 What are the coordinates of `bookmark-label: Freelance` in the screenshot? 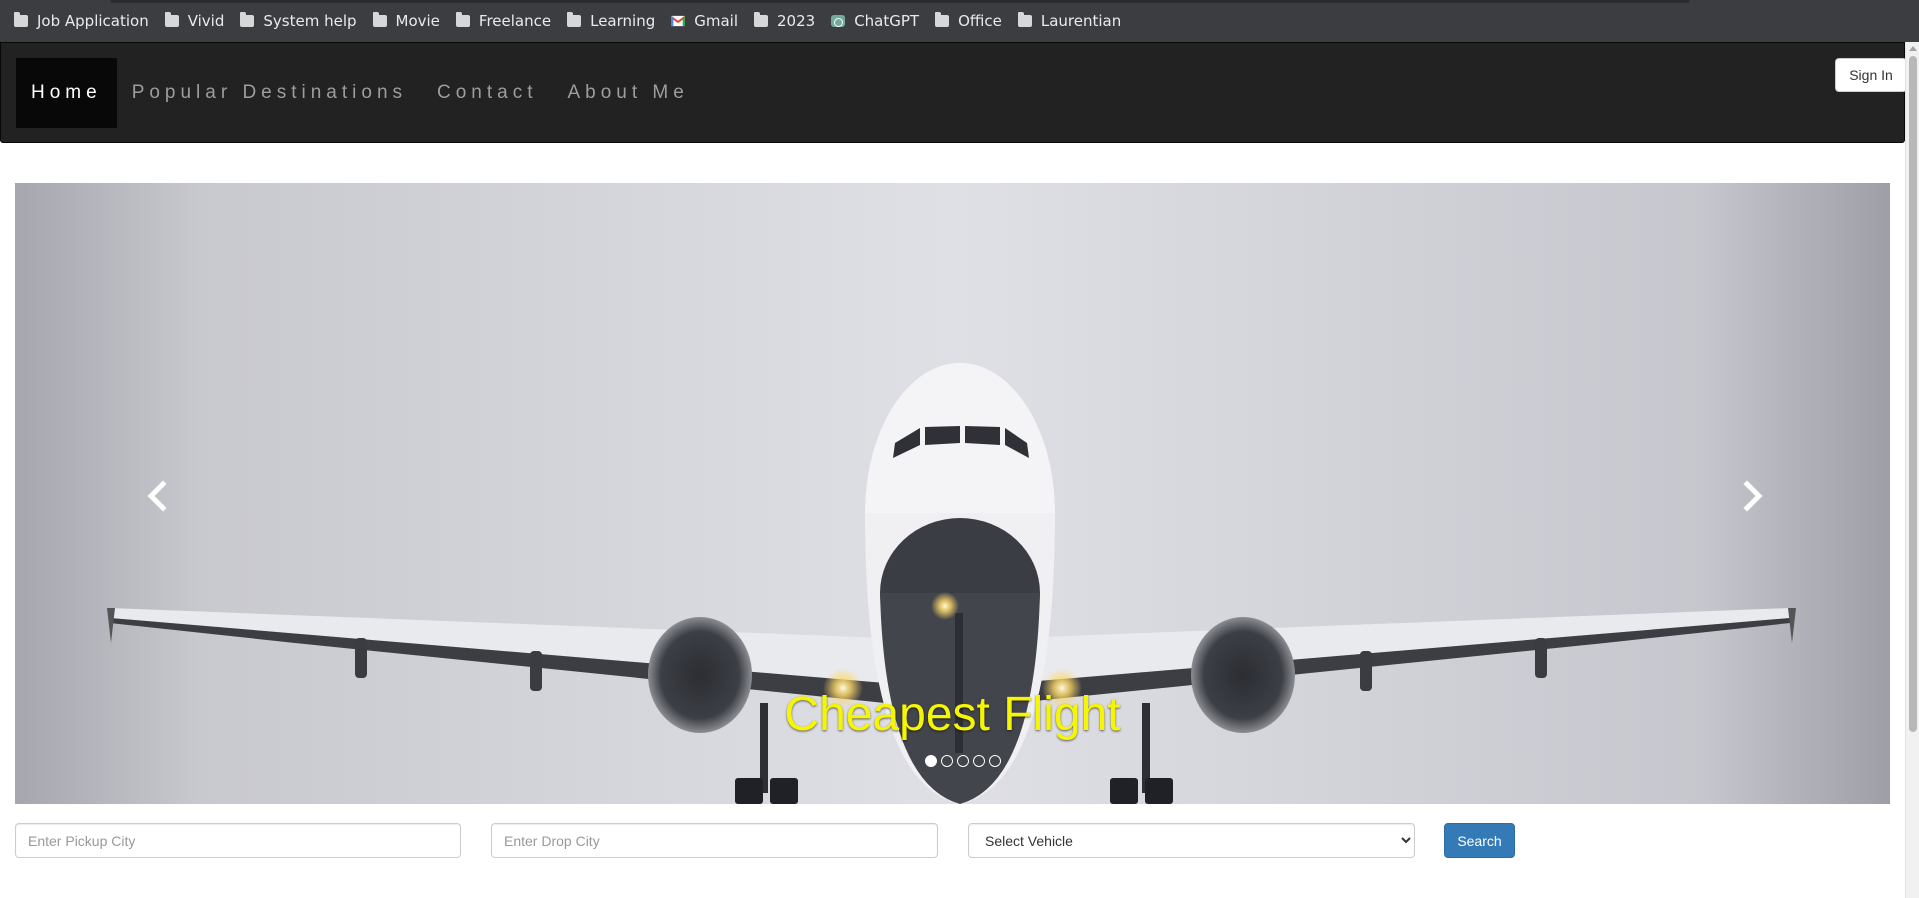 It's located at (515, 21).